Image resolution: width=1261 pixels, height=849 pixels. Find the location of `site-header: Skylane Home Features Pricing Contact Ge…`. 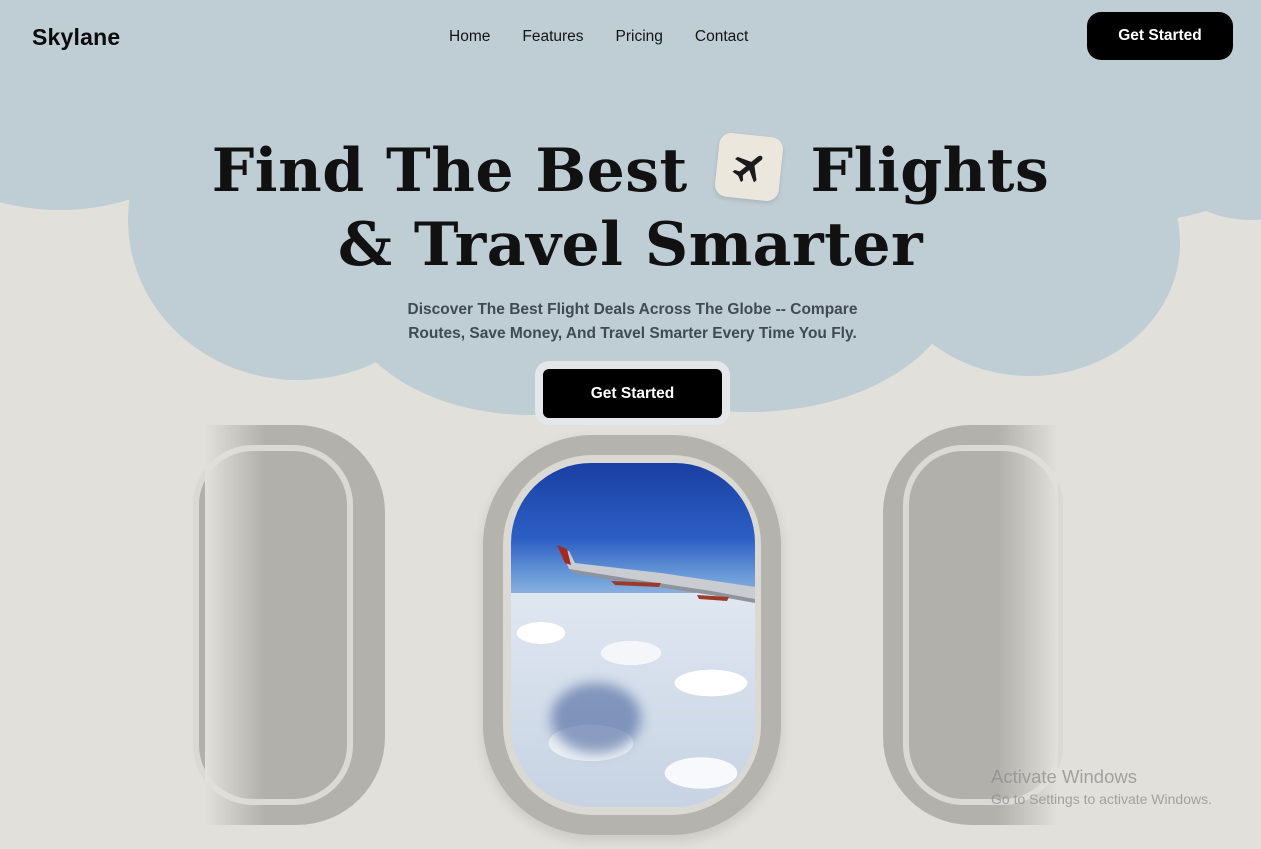

site-header: Skylane Home Features Pricing Contact Ge… is located at coordinates (630, 36).